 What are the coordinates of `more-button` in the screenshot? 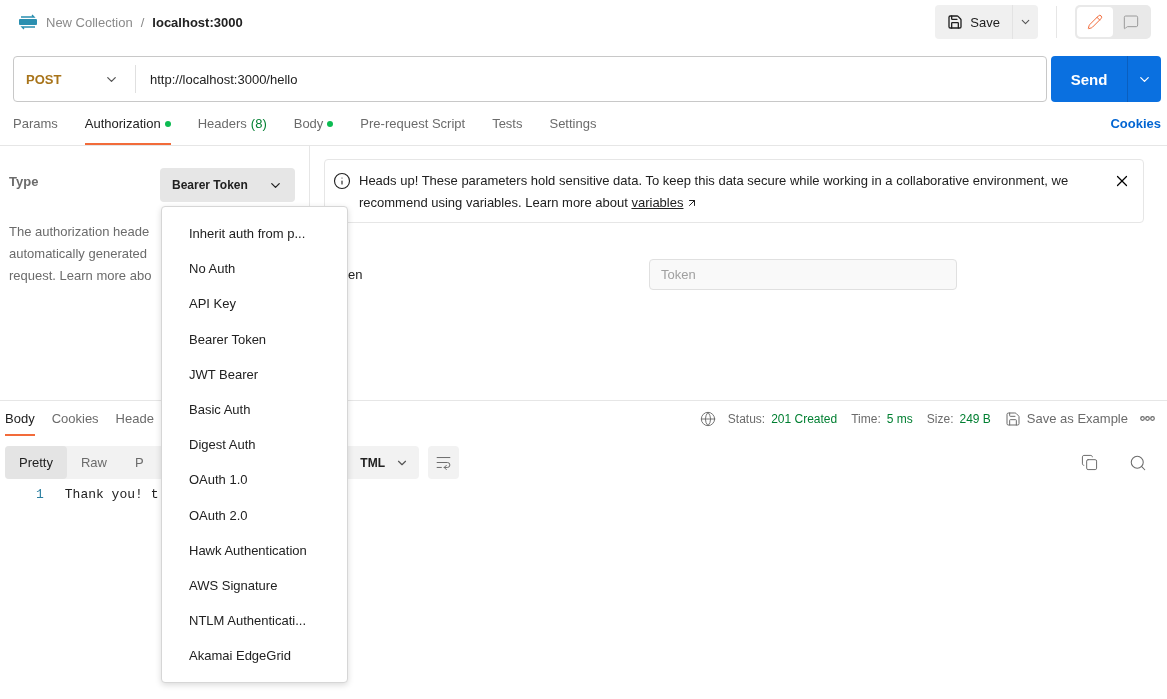 It's located at (1147, 418).